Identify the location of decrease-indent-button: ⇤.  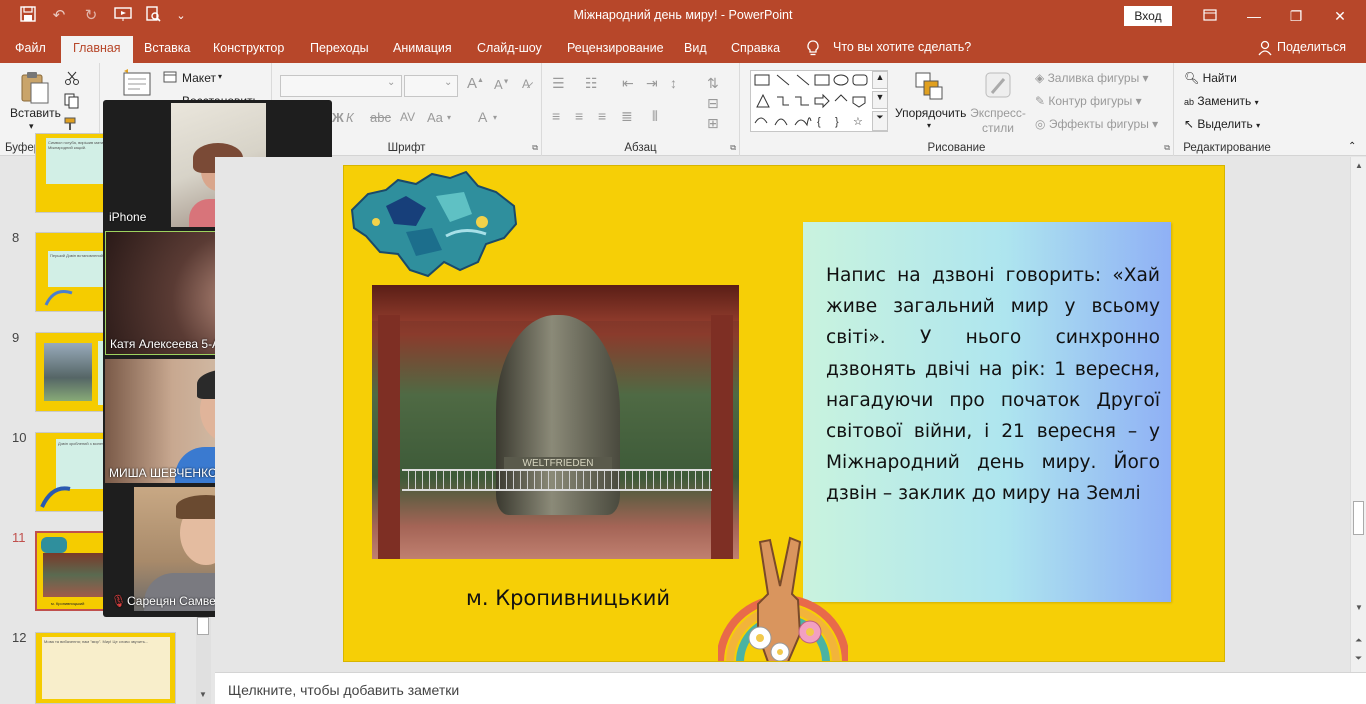
(628, 83).